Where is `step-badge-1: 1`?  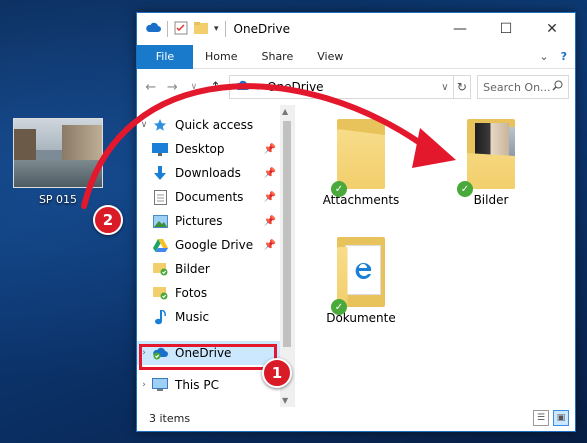
step-badge-1: 1 is located at coordinates (277, 373).